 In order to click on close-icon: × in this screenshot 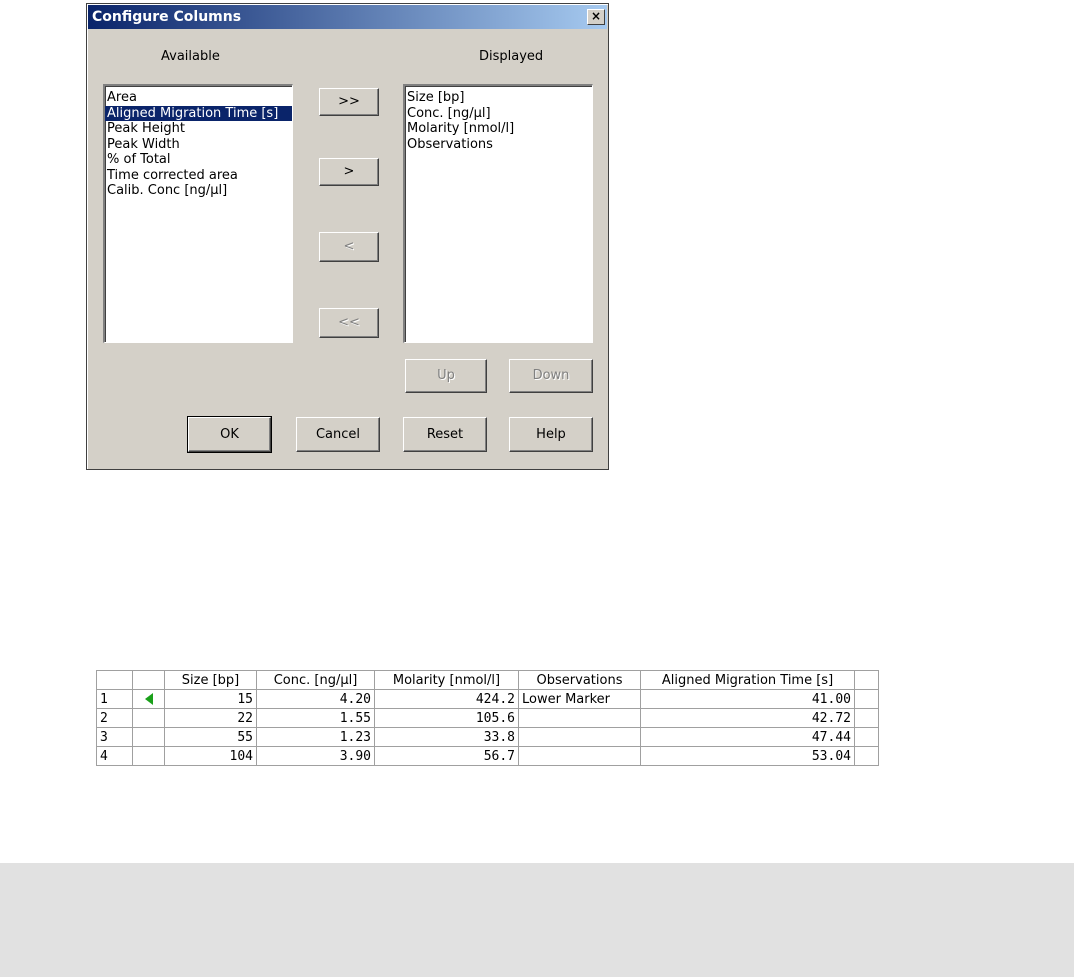, I will do `click(596, 17)`.